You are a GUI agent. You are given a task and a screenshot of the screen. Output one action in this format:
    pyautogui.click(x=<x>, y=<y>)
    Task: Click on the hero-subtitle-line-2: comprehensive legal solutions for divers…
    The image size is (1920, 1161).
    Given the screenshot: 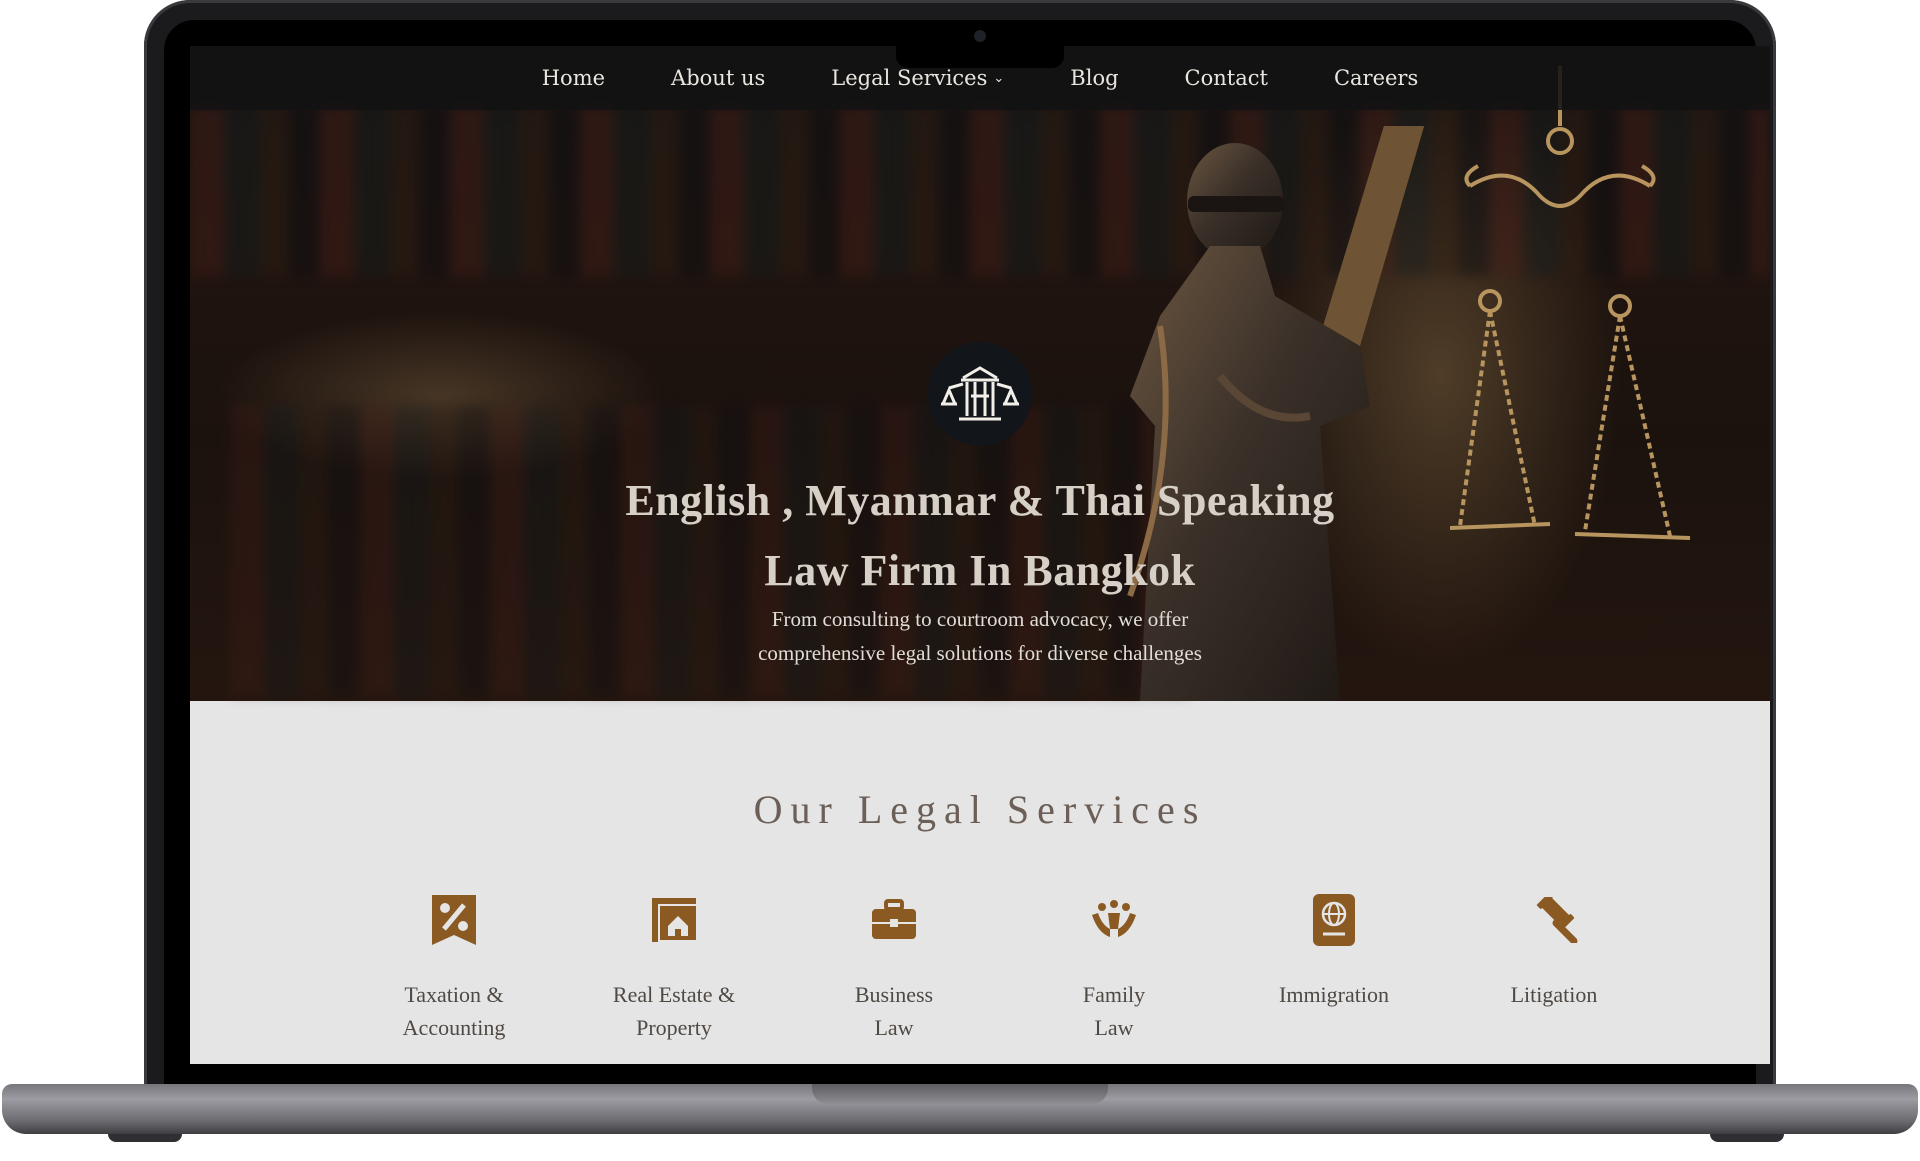 What is the action you would take?
    pyautogui.click(x=980, y=653)
    